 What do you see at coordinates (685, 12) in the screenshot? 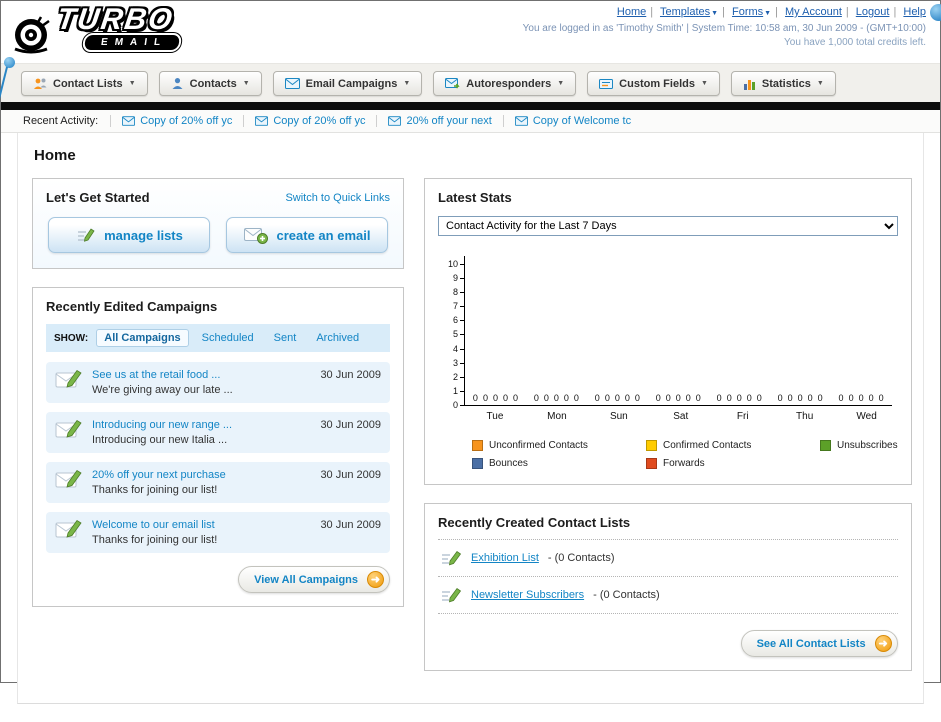
I see `top-link-templates: Templates` at bounding box center [685, 12].